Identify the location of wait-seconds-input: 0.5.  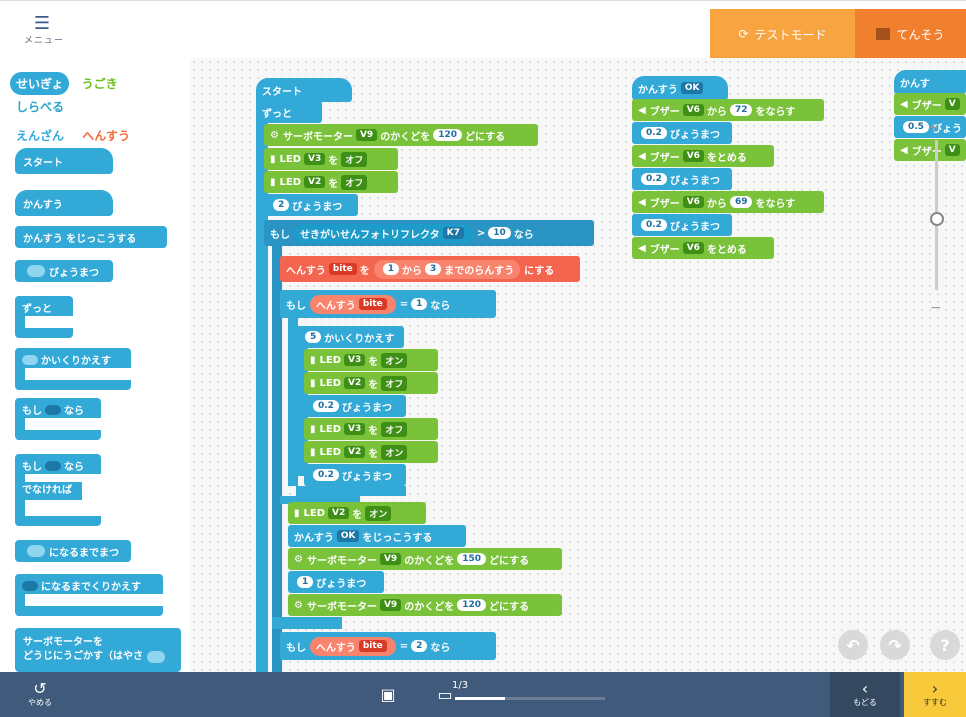
(916, 127).